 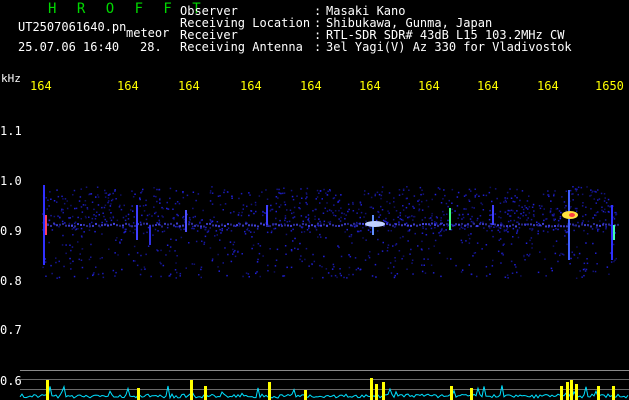 What do you see at coordinates (11, 78) in the screenshot?
I see `y-axis-unit: kHz` at bounding box center [11, 78].